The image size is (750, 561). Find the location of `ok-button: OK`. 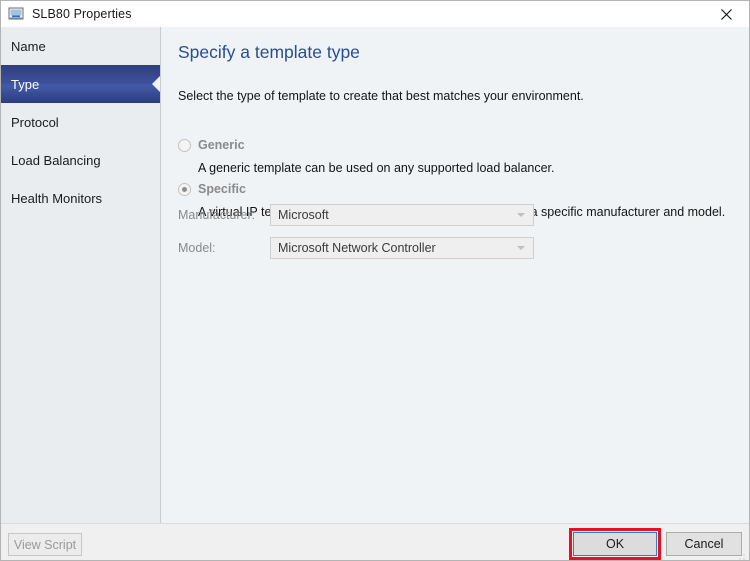

ok-button: OK is located at coordinates (615, 544).